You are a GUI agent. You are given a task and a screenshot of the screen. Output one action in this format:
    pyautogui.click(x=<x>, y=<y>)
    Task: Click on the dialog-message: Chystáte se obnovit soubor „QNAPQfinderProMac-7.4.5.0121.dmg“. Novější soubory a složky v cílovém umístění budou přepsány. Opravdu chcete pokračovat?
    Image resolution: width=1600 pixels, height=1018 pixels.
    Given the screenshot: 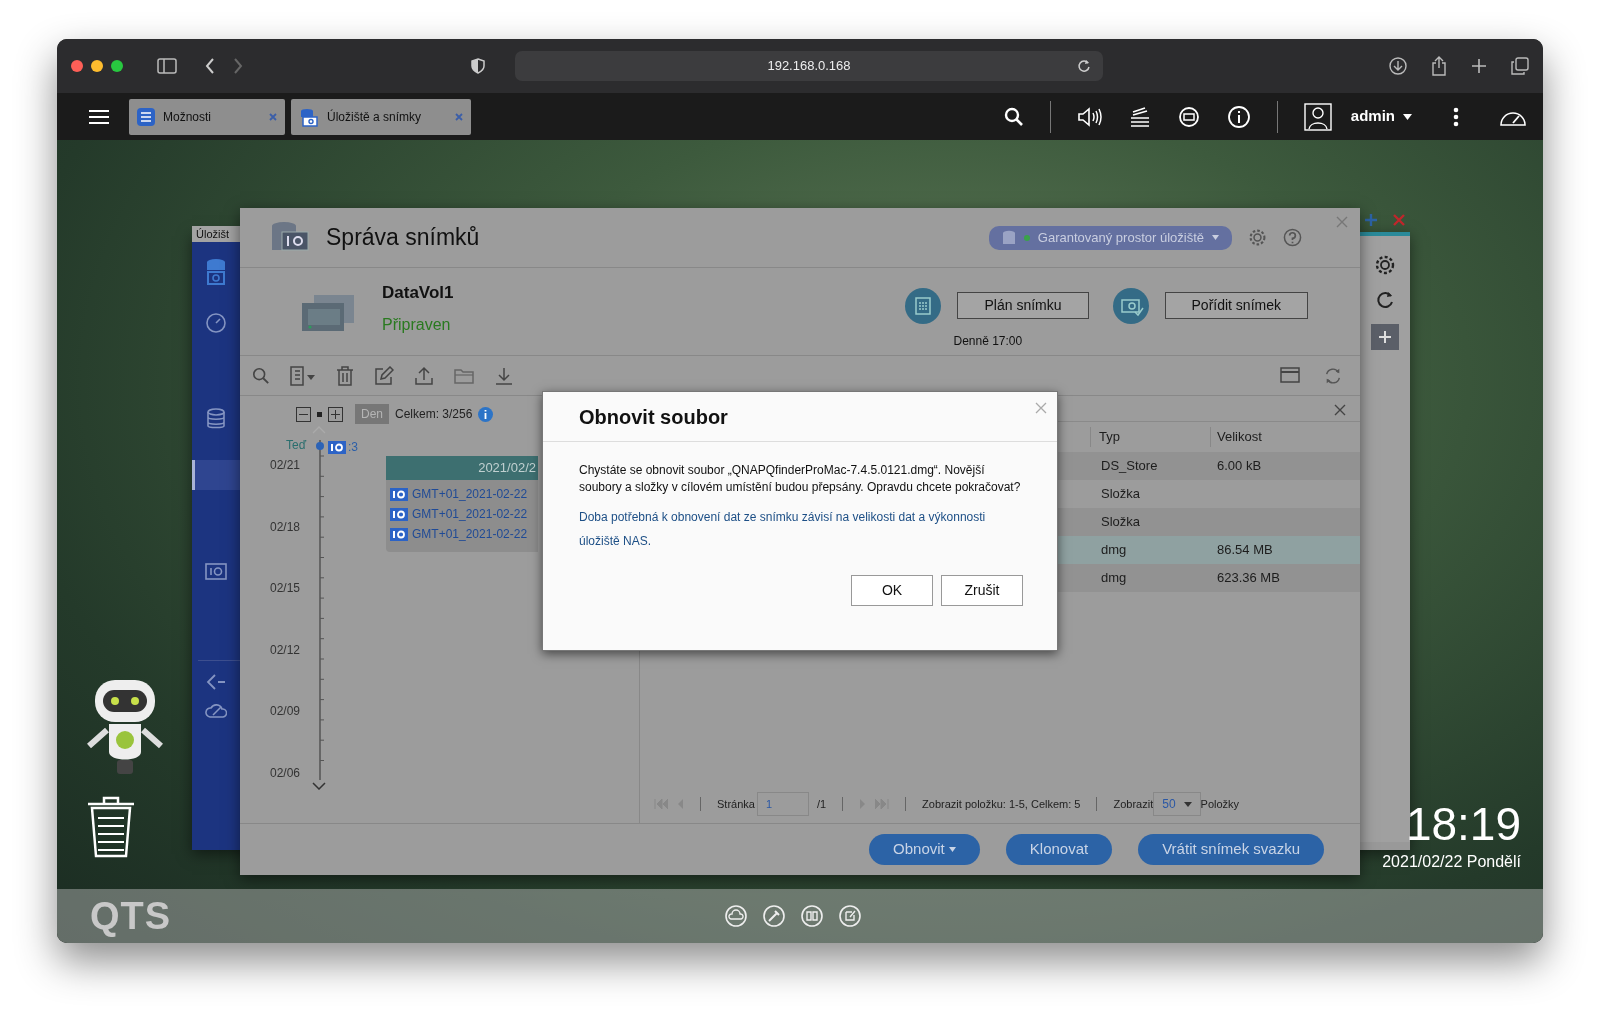 What is the action you would take?
    pyautogui.click(x=800, y=478)
    